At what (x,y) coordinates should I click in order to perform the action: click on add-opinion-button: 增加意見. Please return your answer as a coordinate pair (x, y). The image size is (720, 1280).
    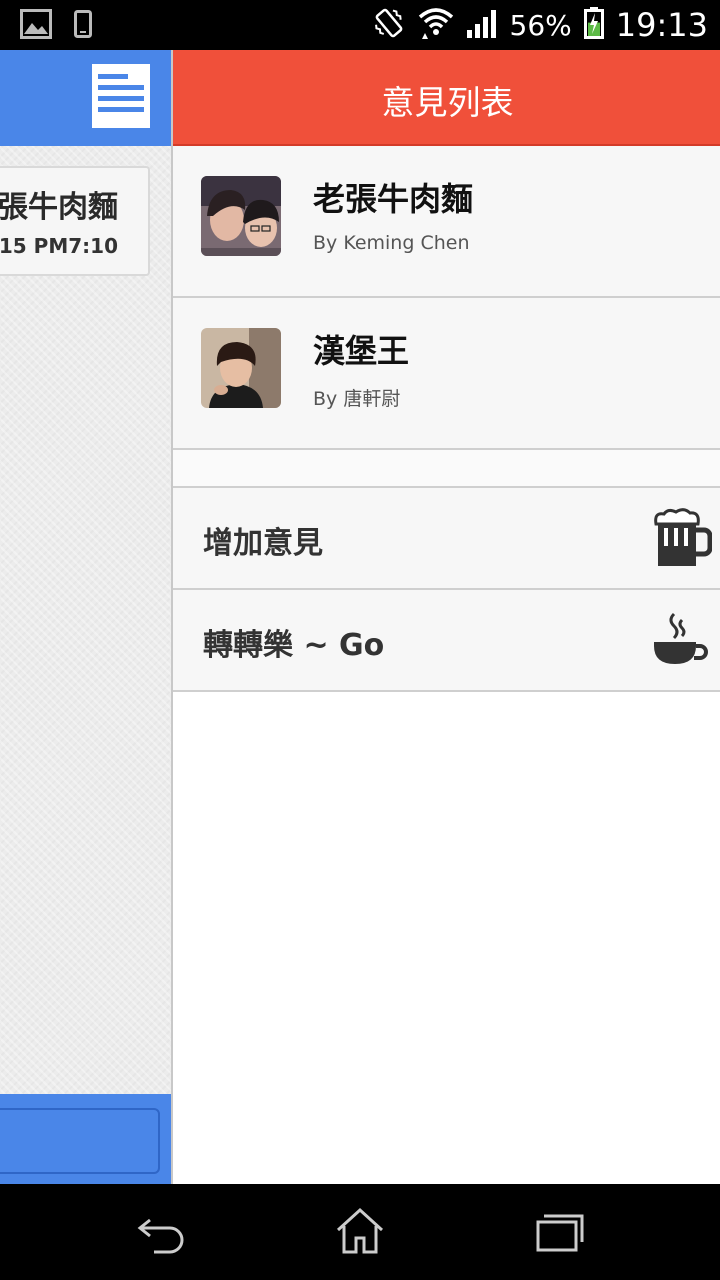
    Looking at the image, I should click on (446, 539).